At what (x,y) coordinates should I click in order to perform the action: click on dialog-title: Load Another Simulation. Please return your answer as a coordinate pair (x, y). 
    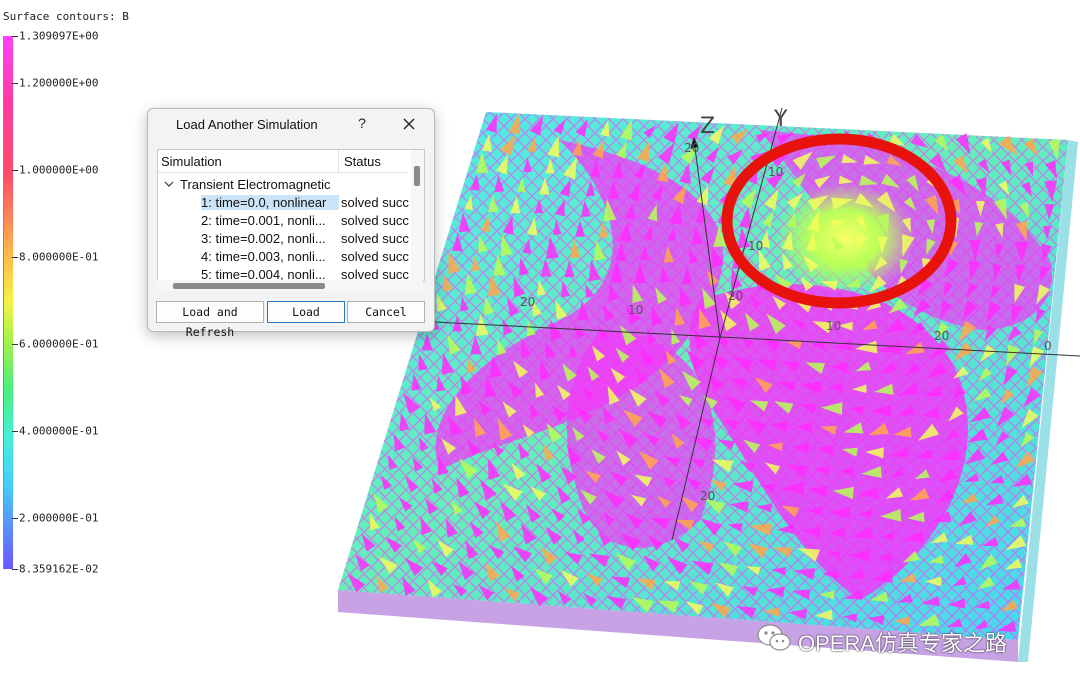
    Looking at the image, I should click on (247, 124).